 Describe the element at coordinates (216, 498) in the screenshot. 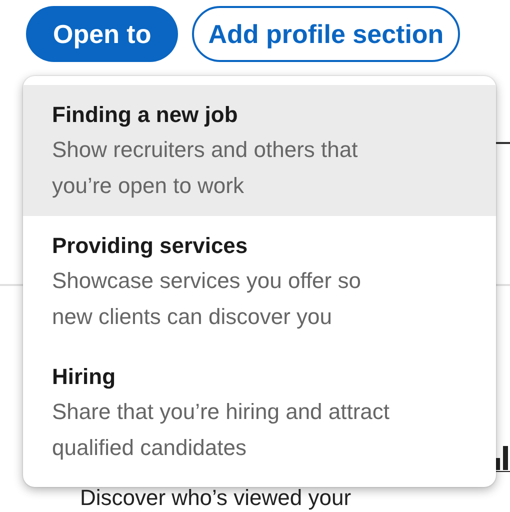

I see `body-text: Discover who’s viewed your` at that location.